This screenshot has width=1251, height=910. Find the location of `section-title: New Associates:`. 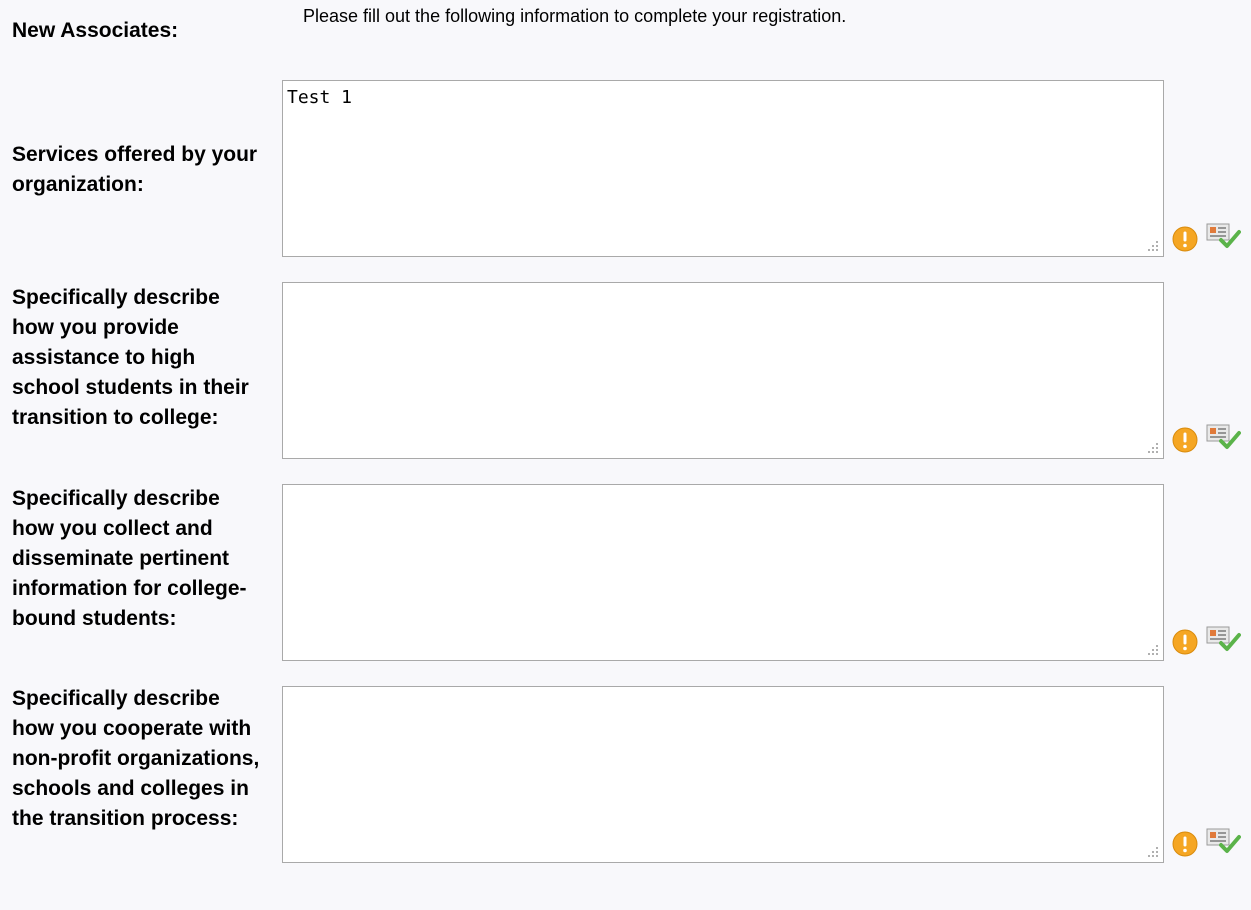

section-title: New Associates: is located at coordinates (95, 30).